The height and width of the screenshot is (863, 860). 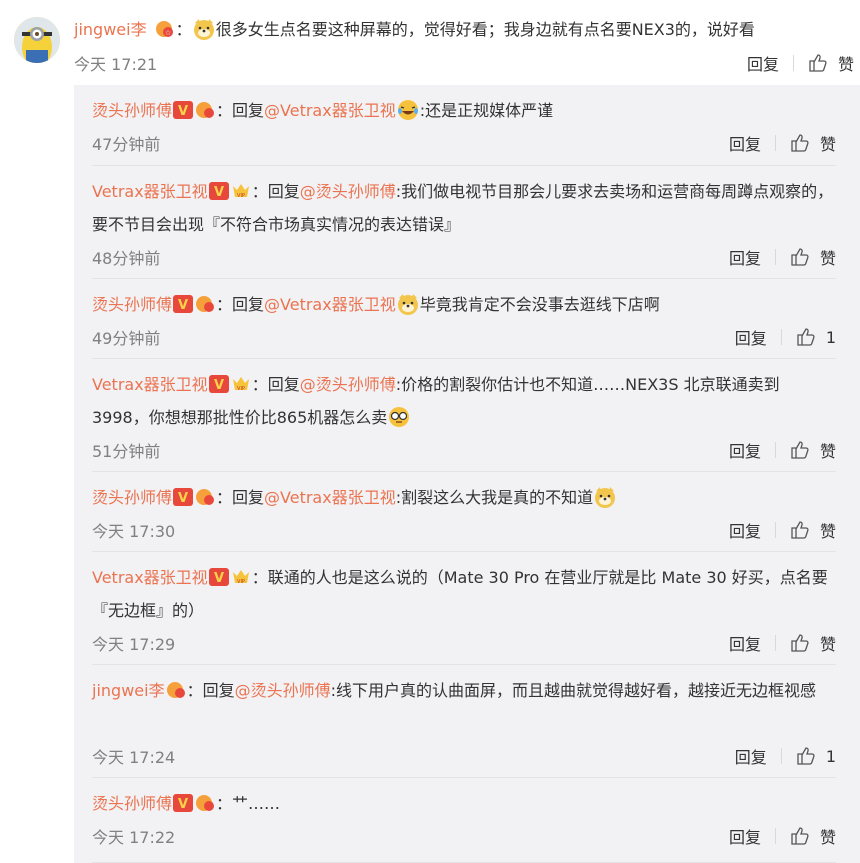 I want to click on reply-time: 49分钟前, so click(x=126, y=338).